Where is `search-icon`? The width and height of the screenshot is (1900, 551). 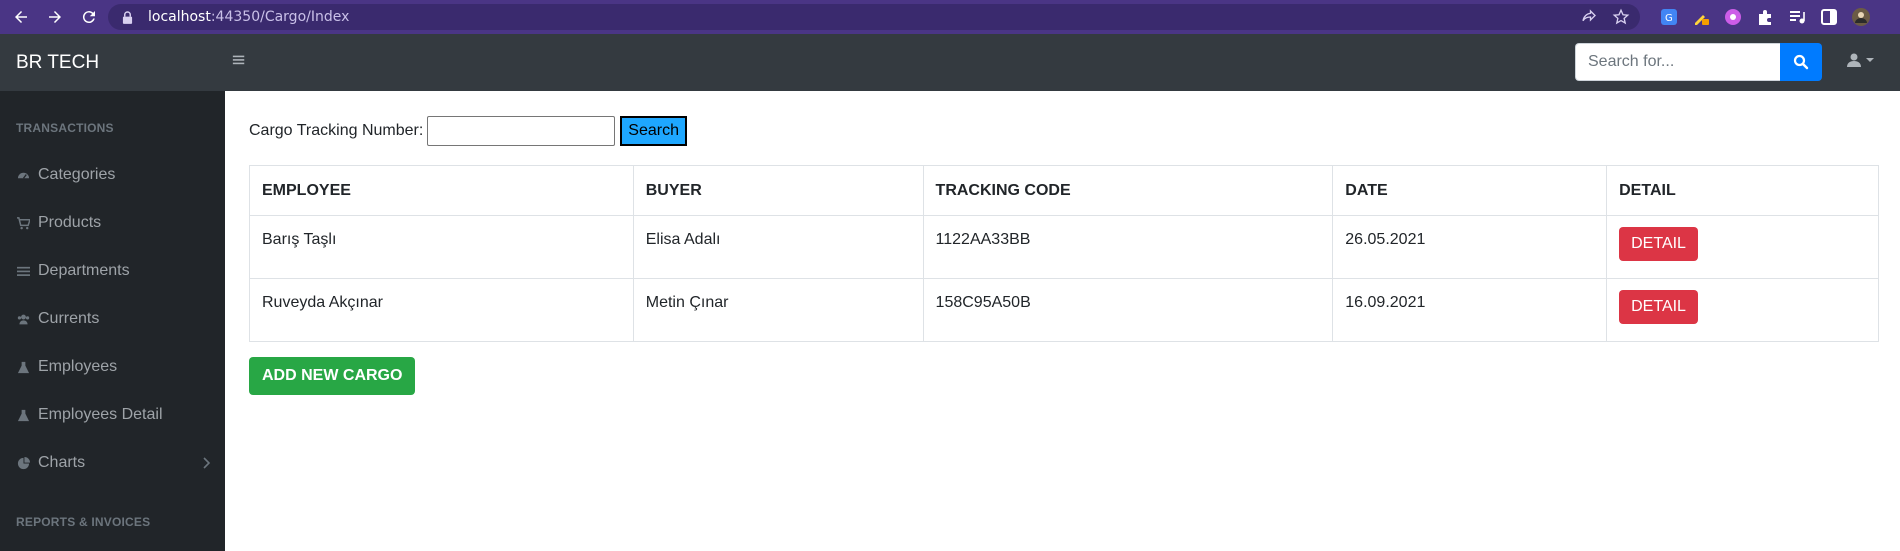
search-icon is located at coordinates (1801, 62).